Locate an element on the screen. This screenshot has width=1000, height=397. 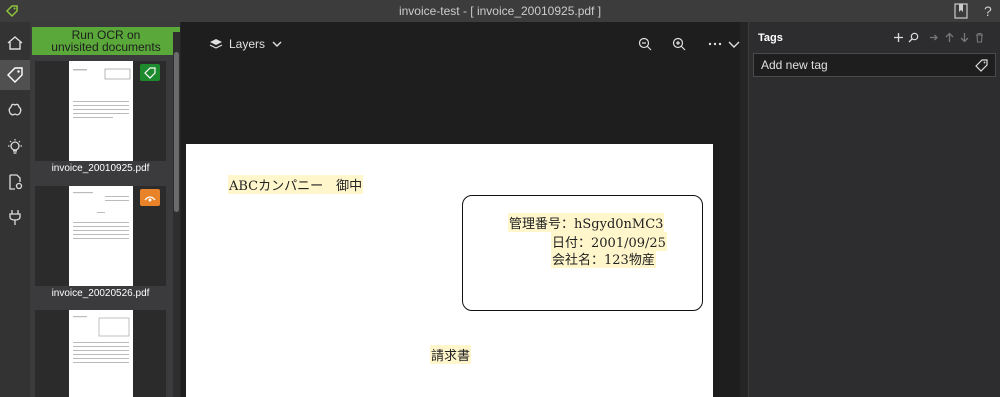
lightbulb-icon is located at coordinates (15, 146).